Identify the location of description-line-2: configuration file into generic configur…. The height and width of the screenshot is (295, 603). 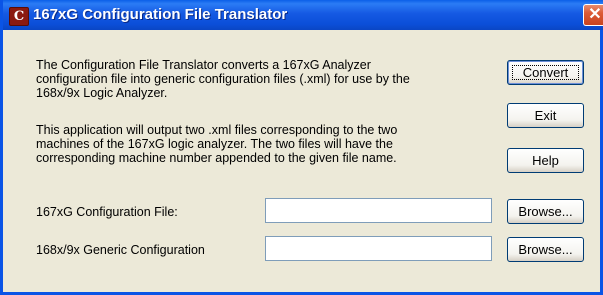
(223, 79).